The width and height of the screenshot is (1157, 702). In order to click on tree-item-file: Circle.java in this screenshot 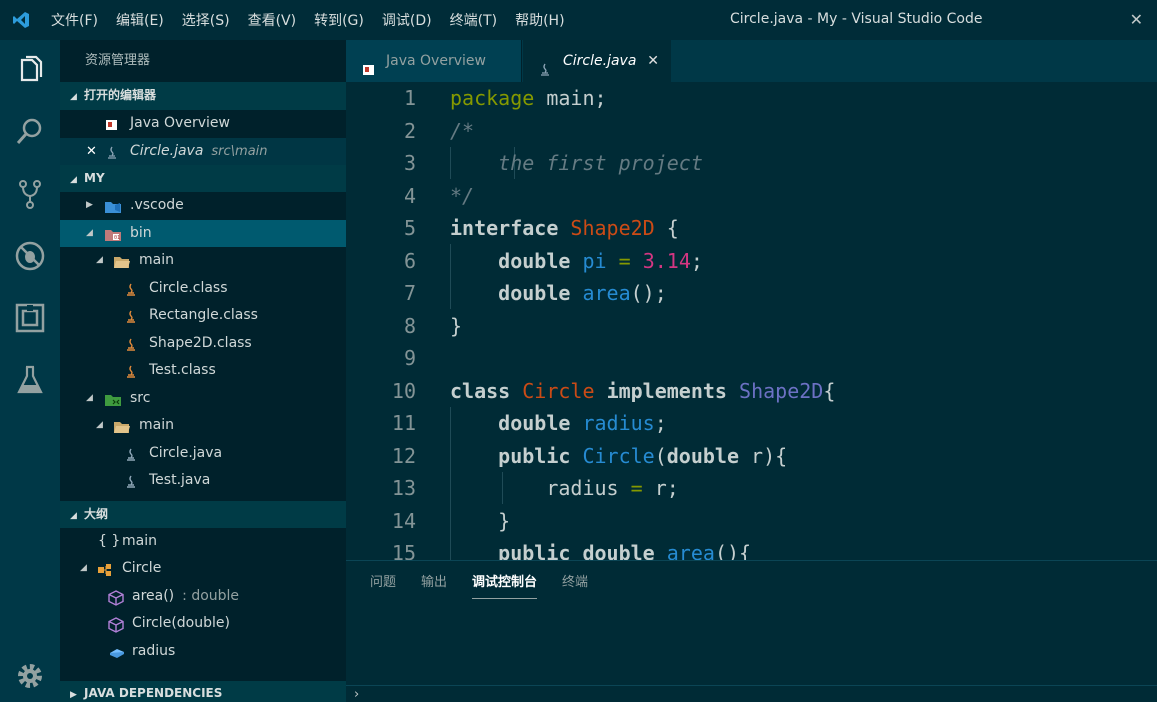, I will do `click(203, 454)`.